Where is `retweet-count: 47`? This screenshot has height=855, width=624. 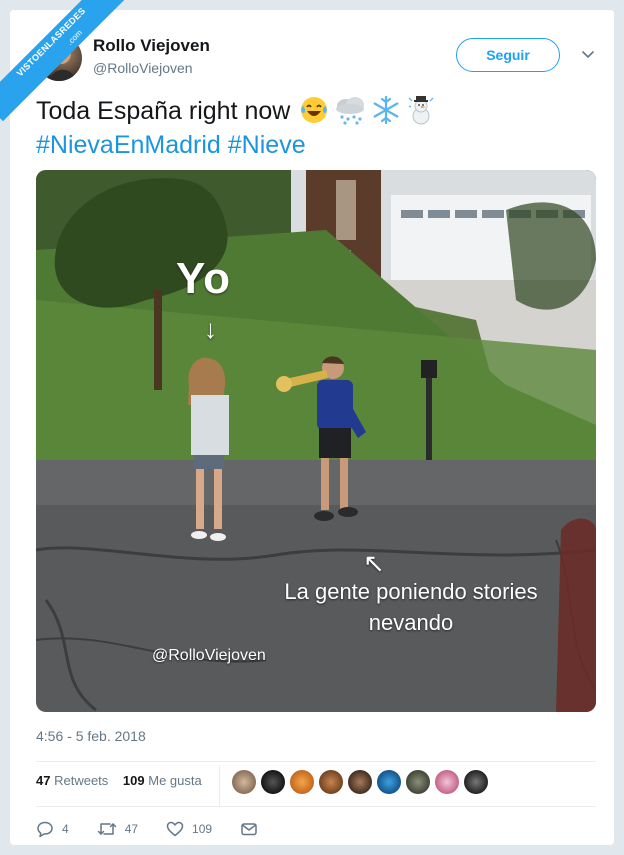 retweet-count: 47 is located at coordinates (131, 829).